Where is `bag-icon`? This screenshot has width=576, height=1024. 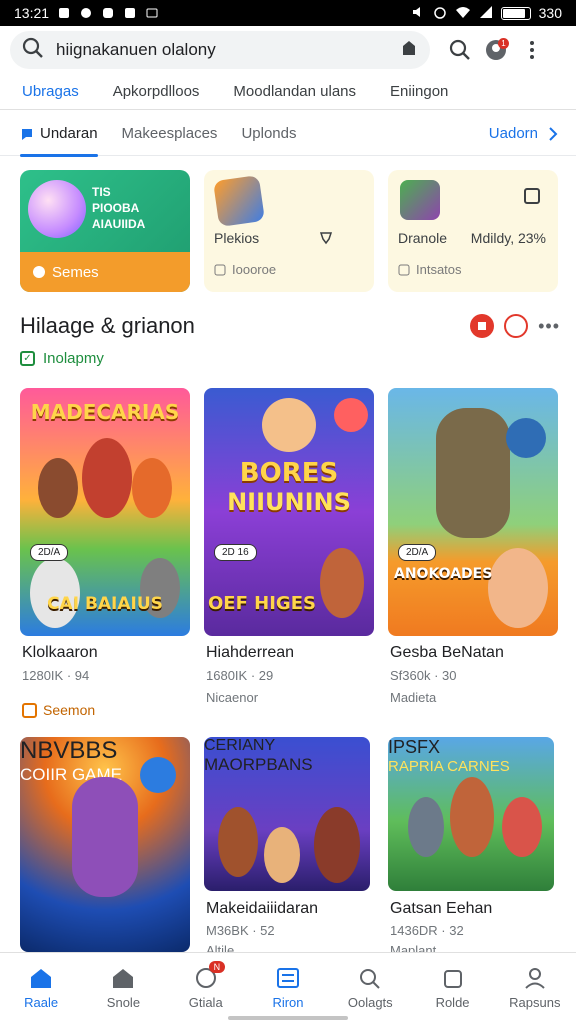
bag-icon is located at coordinates (452, 979).